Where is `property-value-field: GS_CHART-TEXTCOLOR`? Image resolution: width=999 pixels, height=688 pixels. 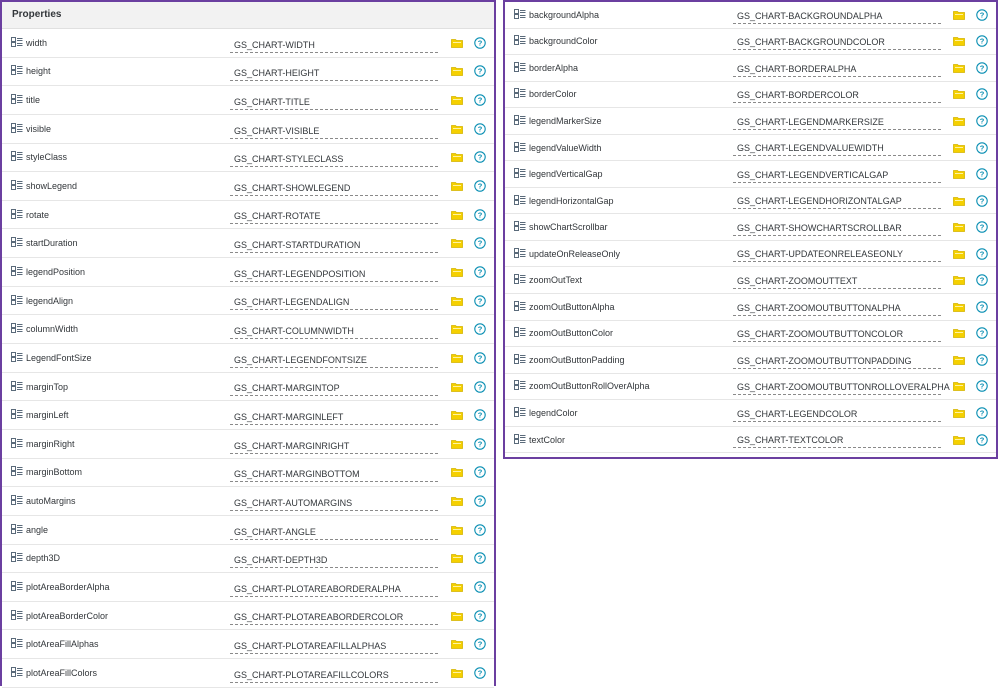 property-value-field: GS_CHART-TEXTCOLOR is located at coordinates (837, 440).